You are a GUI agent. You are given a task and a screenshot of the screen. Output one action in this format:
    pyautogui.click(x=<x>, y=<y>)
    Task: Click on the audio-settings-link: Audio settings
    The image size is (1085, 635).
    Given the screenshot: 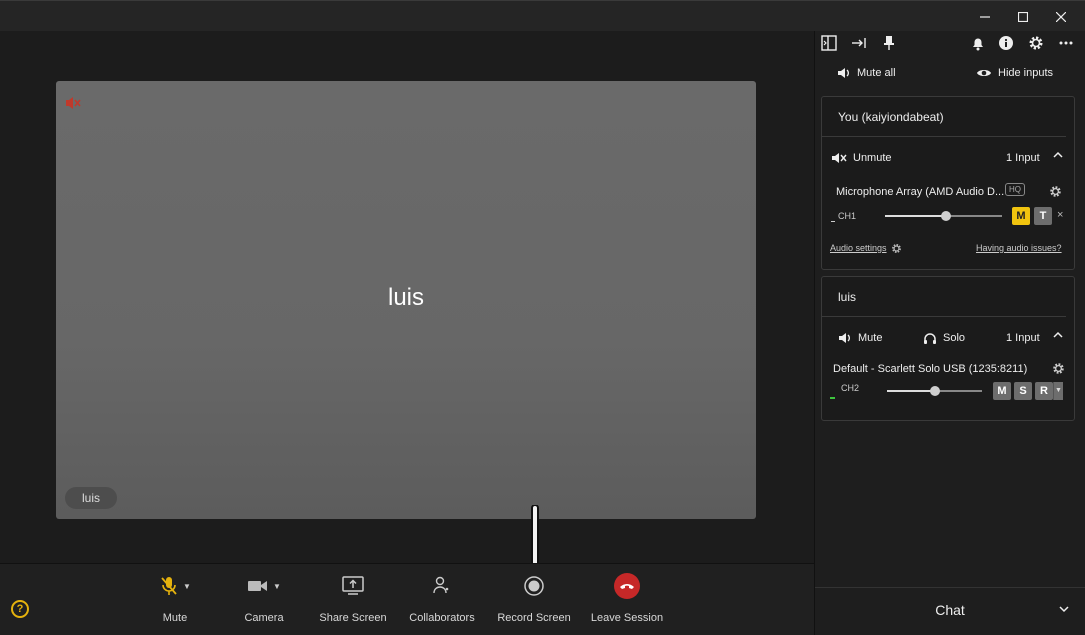 What is the action you would take?
    pyautogui.click(x=866, y=248)
    